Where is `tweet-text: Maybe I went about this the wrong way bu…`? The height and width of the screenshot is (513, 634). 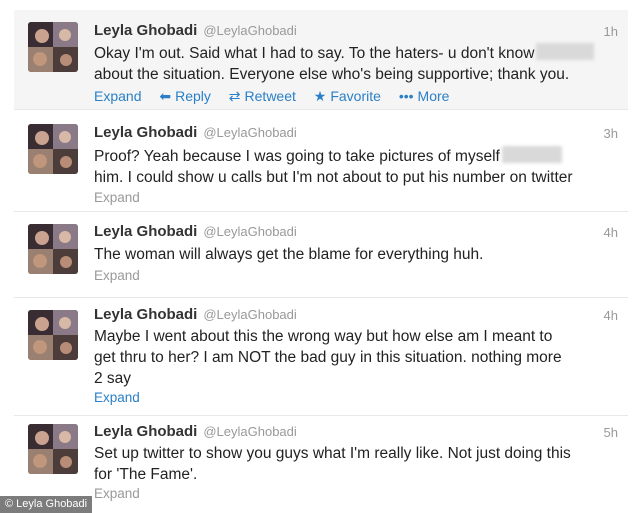 tweet-text: Maybe I went about this the wrong way bu… is located at coordinates (355, 357).